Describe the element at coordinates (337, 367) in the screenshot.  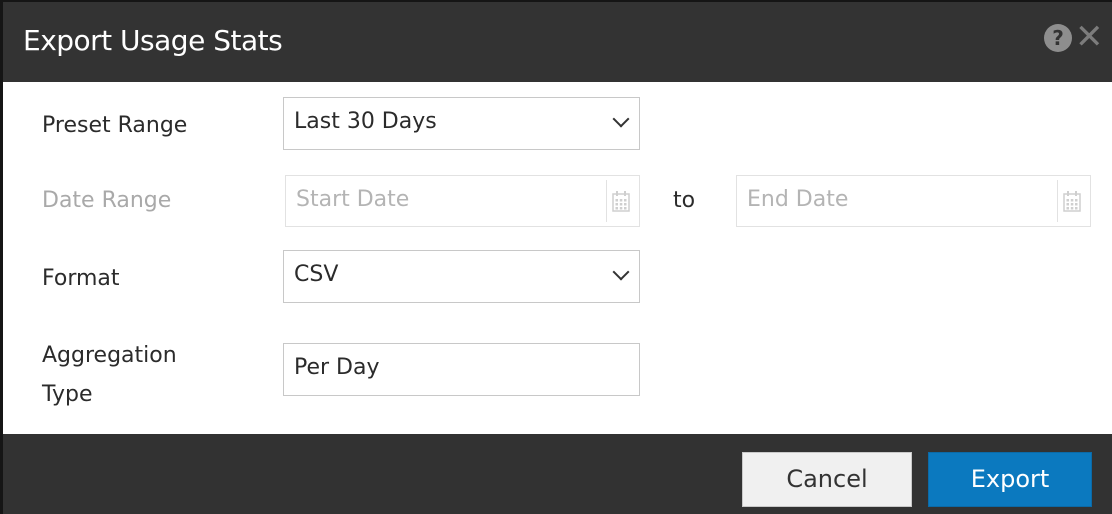
I see `aggregation-type-value: Per Day` at that location.